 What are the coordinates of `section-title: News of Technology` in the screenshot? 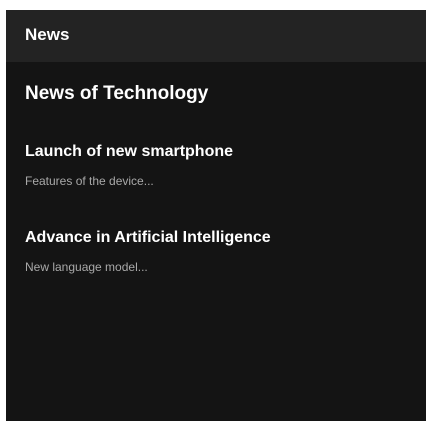 It's located at (117, 93).